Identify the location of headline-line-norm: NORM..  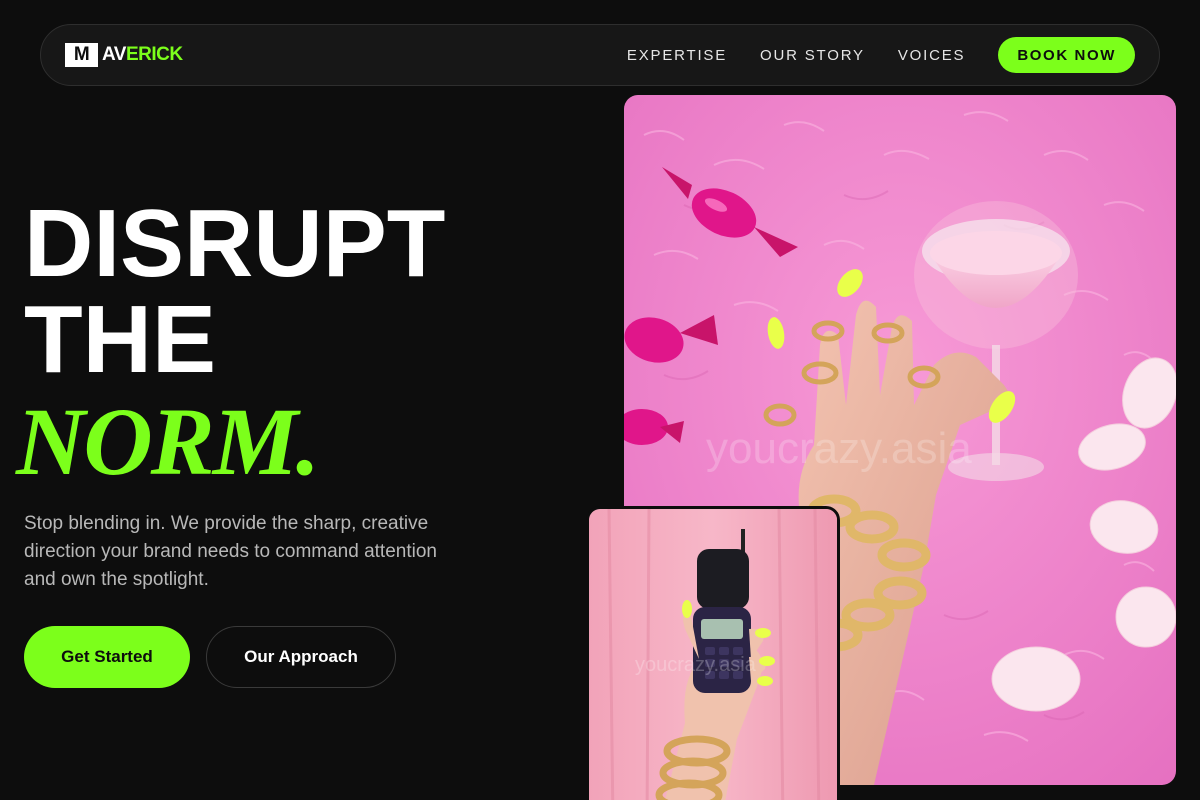
(168, 441).